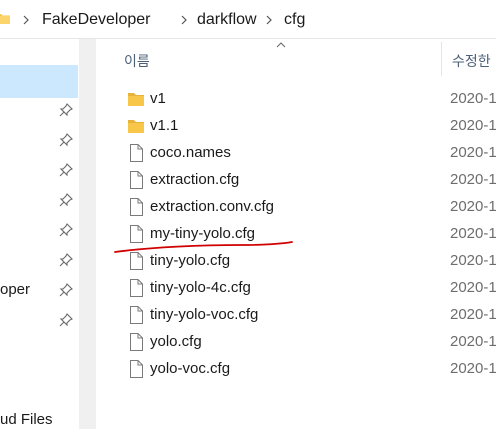 The image size is (496, 429). Describe the element at coordinates (200, 287) in the screenshot. I see `file-name: tiny-yolo-4c.cfg` at that location.